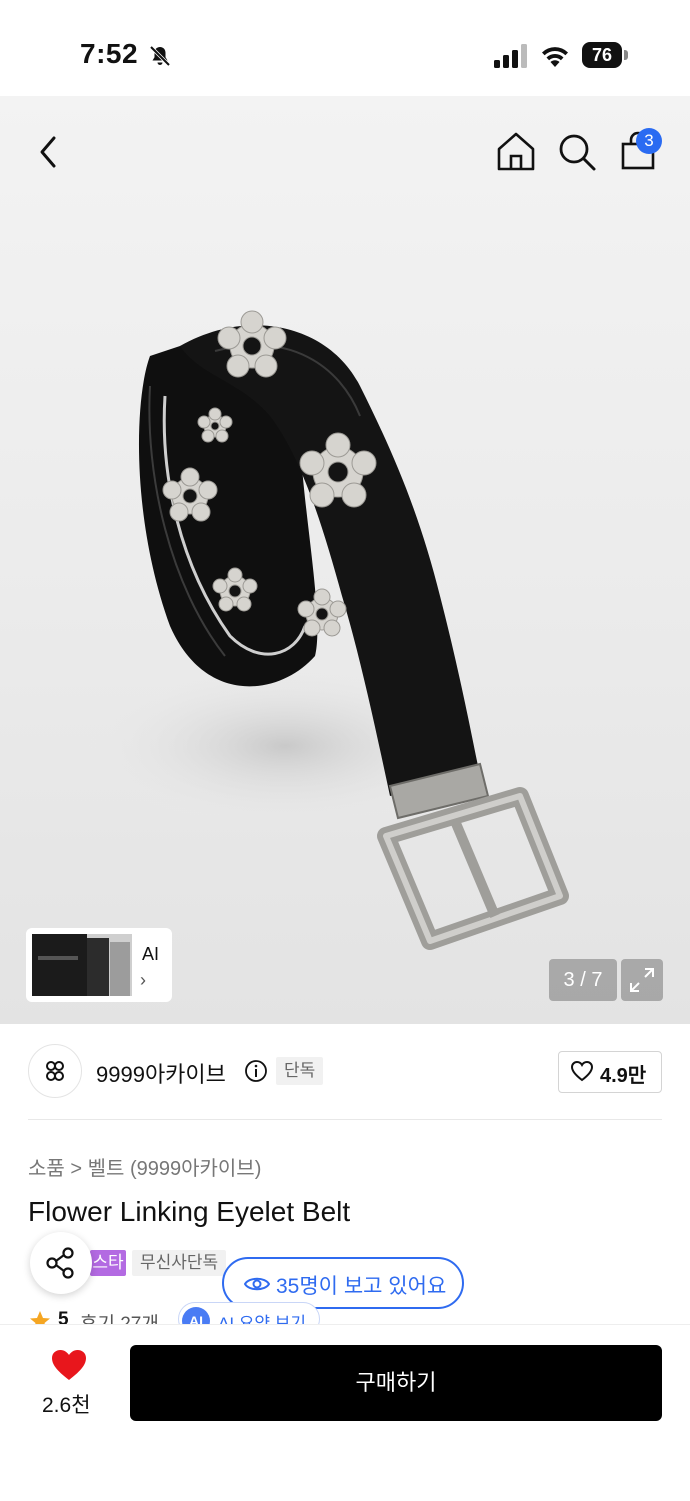 This screenshot has height=1501, width=690. I want to click on chevron-right-icon: ›, so click(143, 980).